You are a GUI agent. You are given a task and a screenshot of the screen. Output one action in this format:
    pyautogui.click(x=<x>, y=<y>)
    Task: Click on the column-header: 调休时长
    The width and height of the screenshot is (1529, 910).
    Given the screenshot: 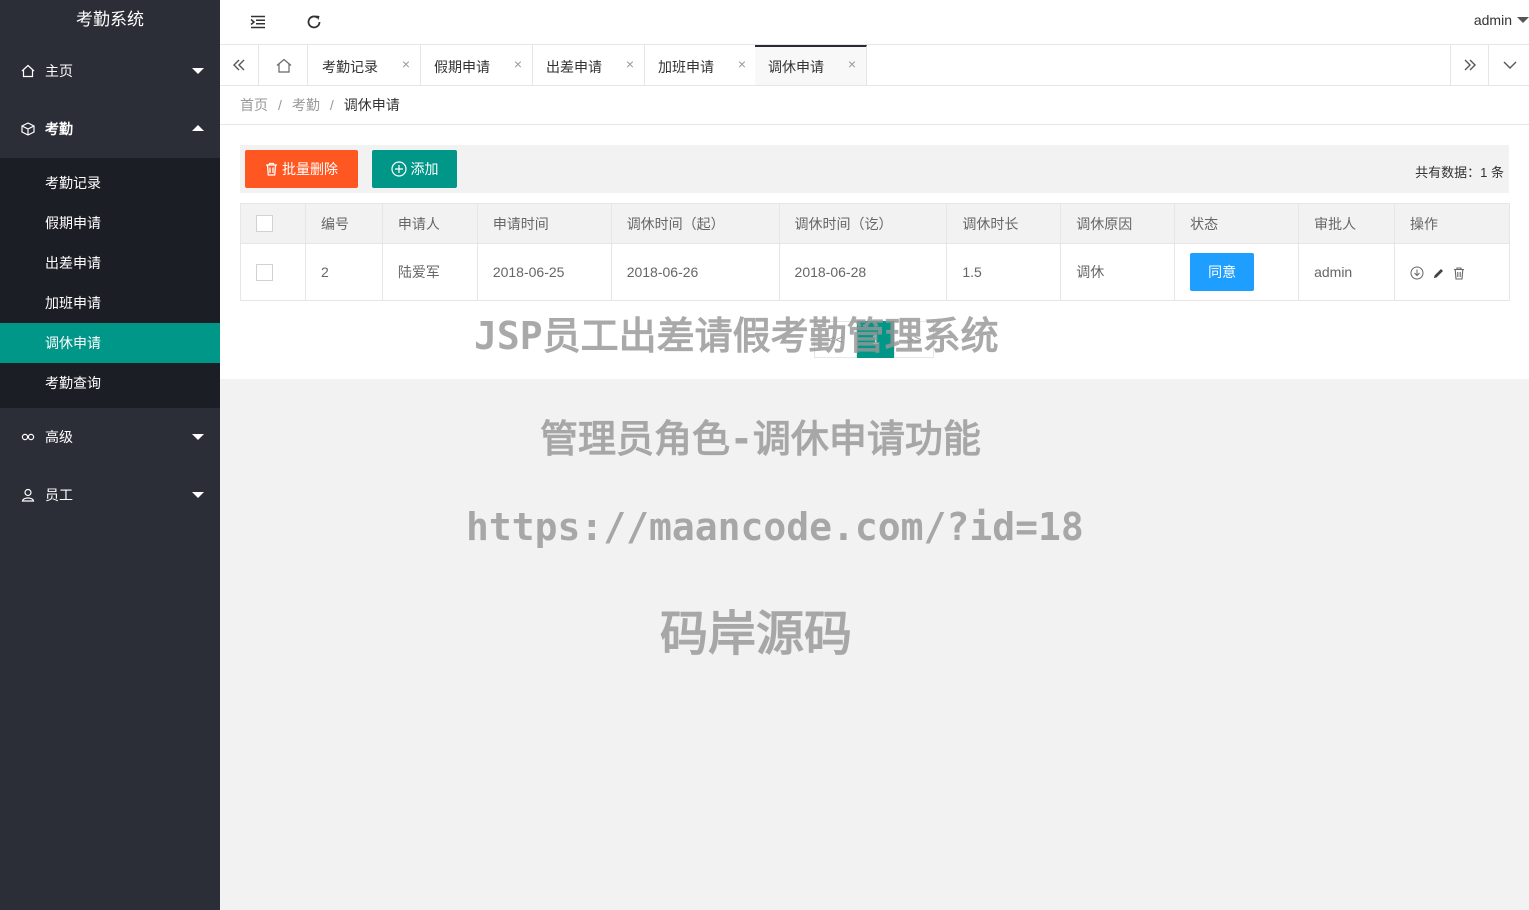 What is the action you would take?
    pyautogui.click(x=1004, y=223)
    